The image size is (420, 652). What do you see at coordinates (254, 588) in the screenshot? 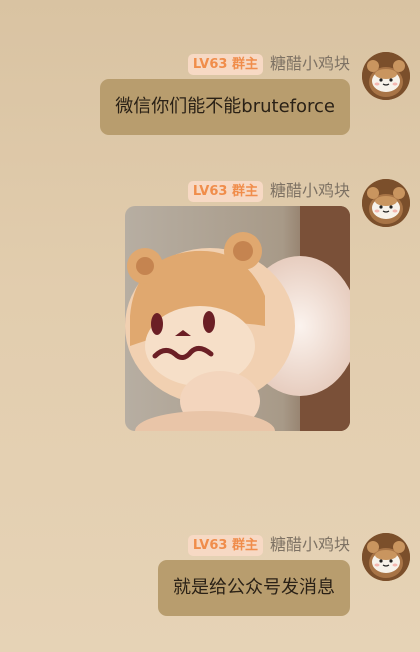
I see `message-bubble: 就是给公众号发消息` at bounding box center [254, 588].